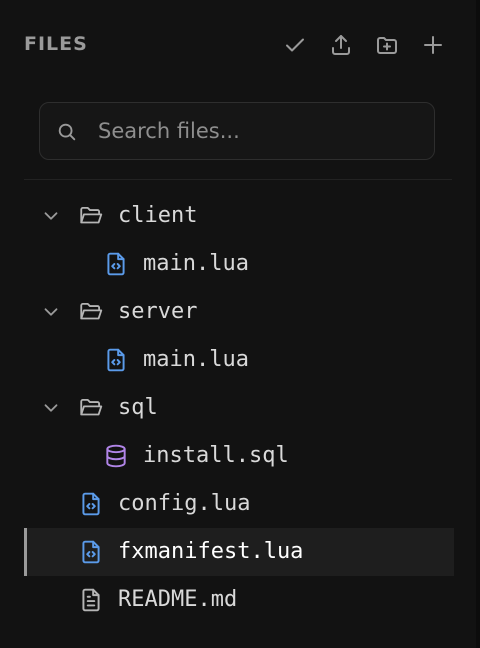  Describe the element at coordinates (56, 44) in the screenshot. I see `explorer-title: FILES` at that location.